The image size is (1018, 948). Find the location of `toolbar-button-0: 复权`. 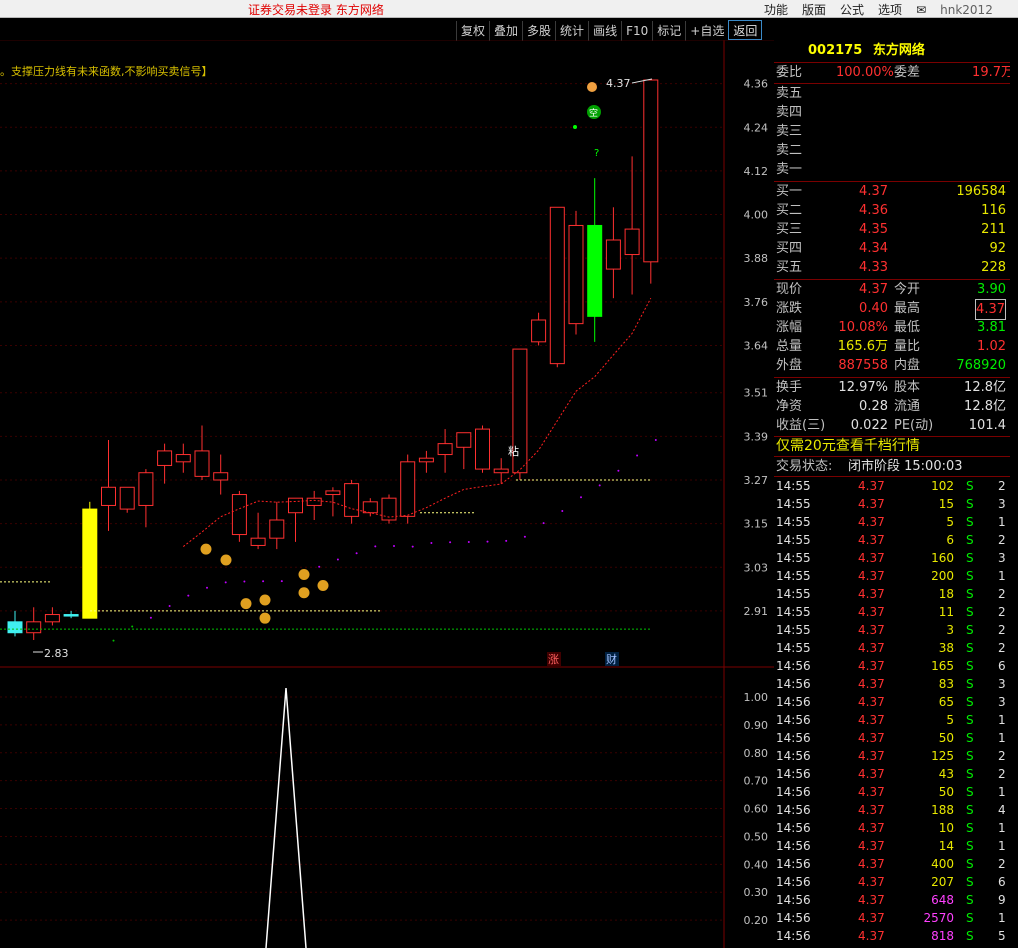

toolbar-button-0: 复权 is located at coordinates (472, 31).